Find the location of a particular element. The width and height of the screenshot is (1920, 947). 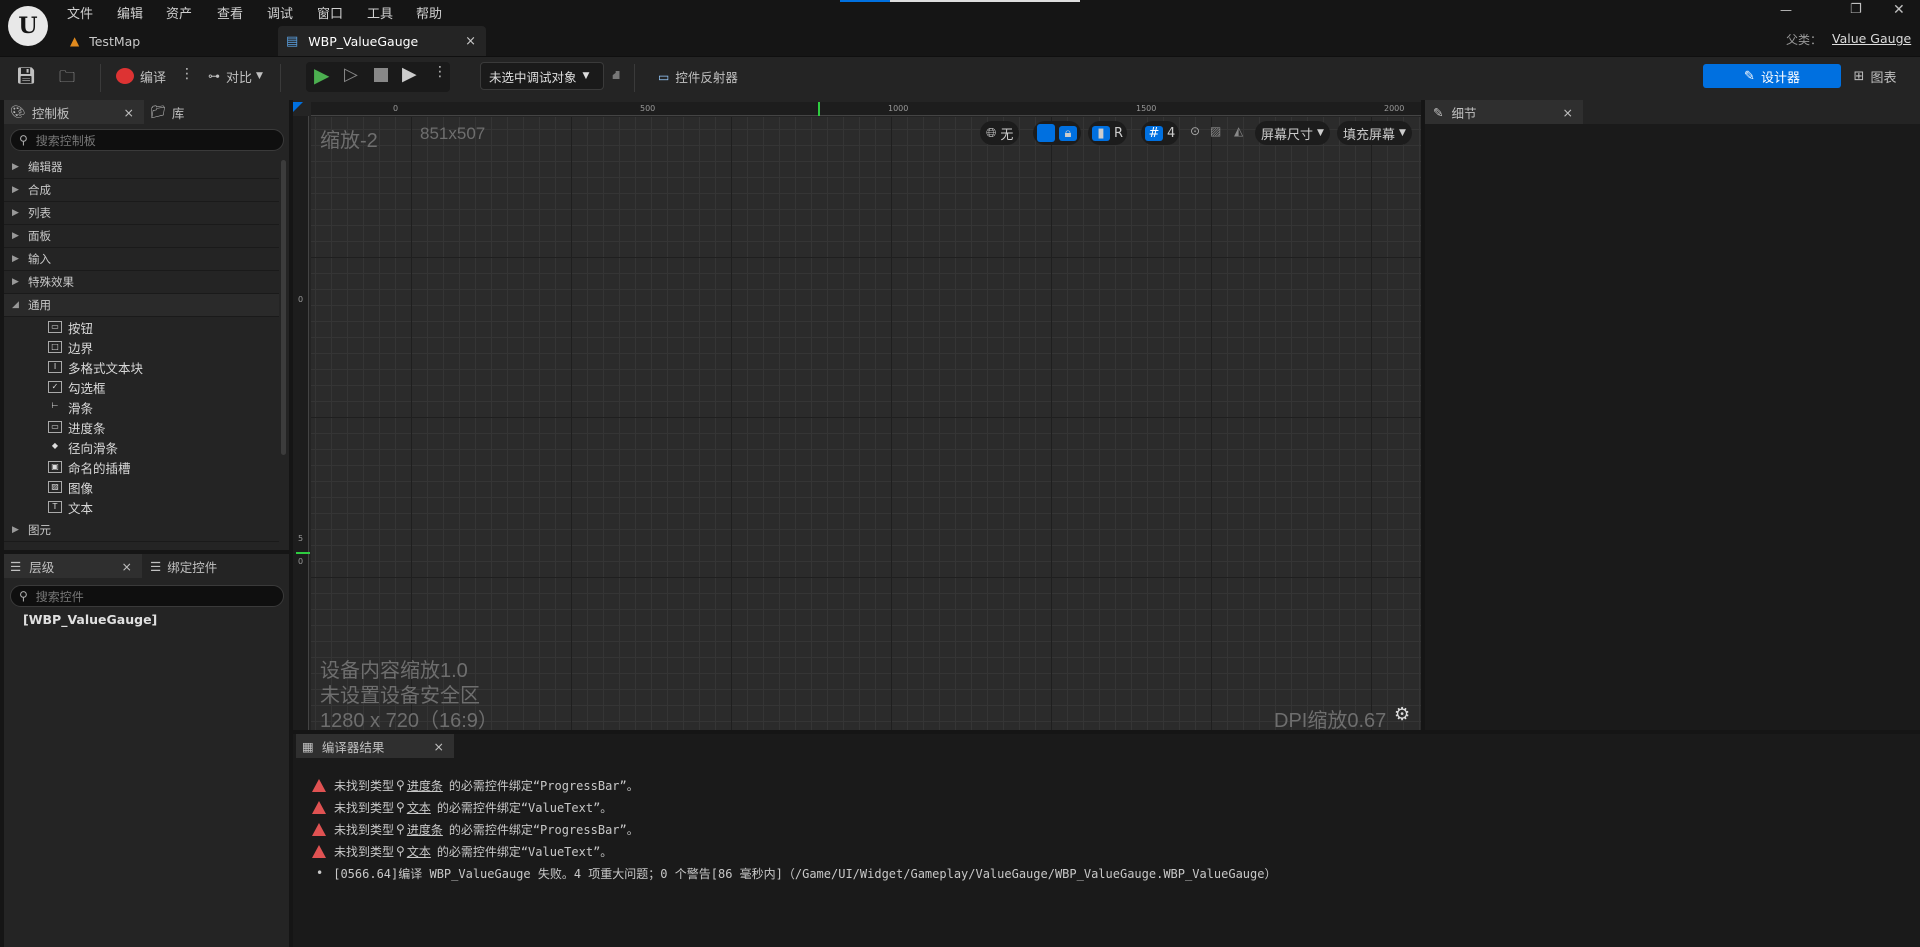

pencil-icon: ✎ is located at coordinates (1438, 112).